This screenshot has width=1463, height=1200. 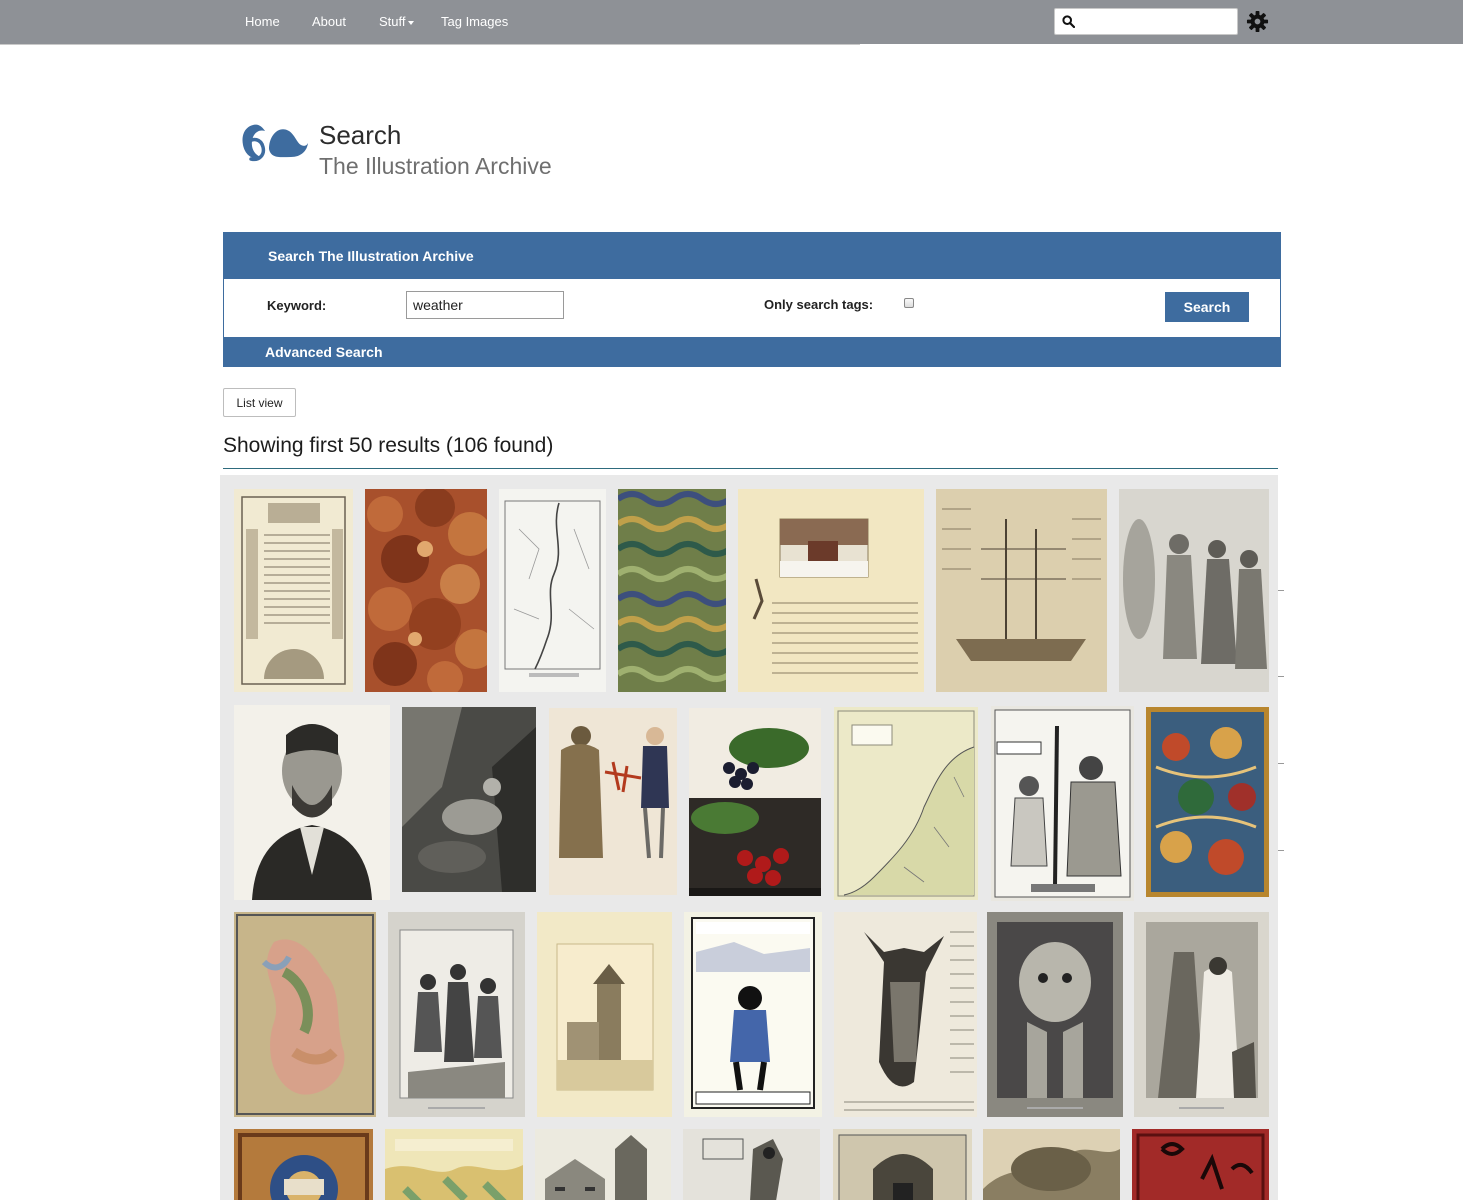 What do you see at coordinates (752, 351) in the screenshot?
I see `advanced-search-toggle: Advanced Search` at bounding box center [752, 351].